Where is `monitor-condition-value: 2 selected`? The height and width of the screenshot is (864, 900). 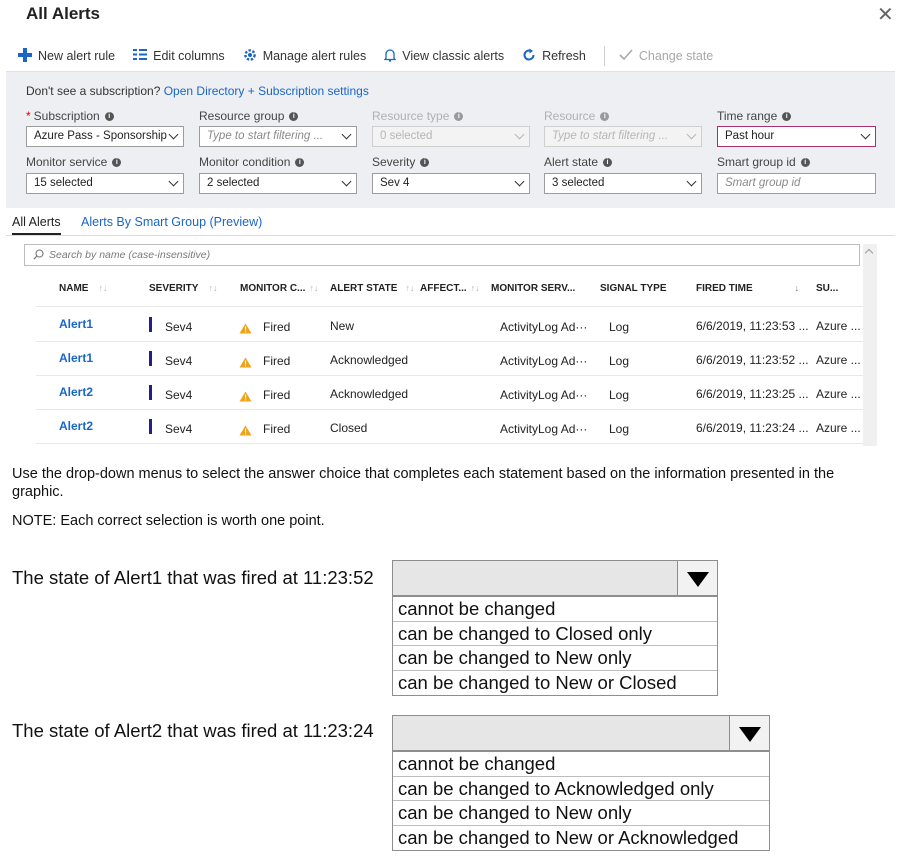 monitor-condition-value: 2 selected is located at coordinates (233, 183).